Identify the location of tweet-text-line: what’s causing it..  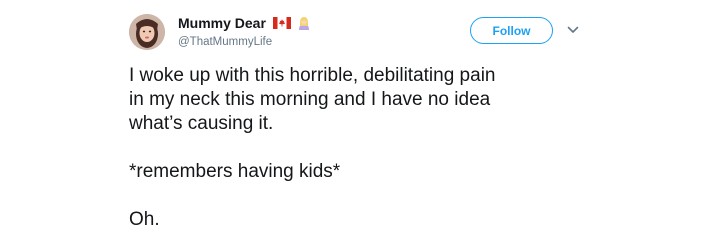
(201, 123).